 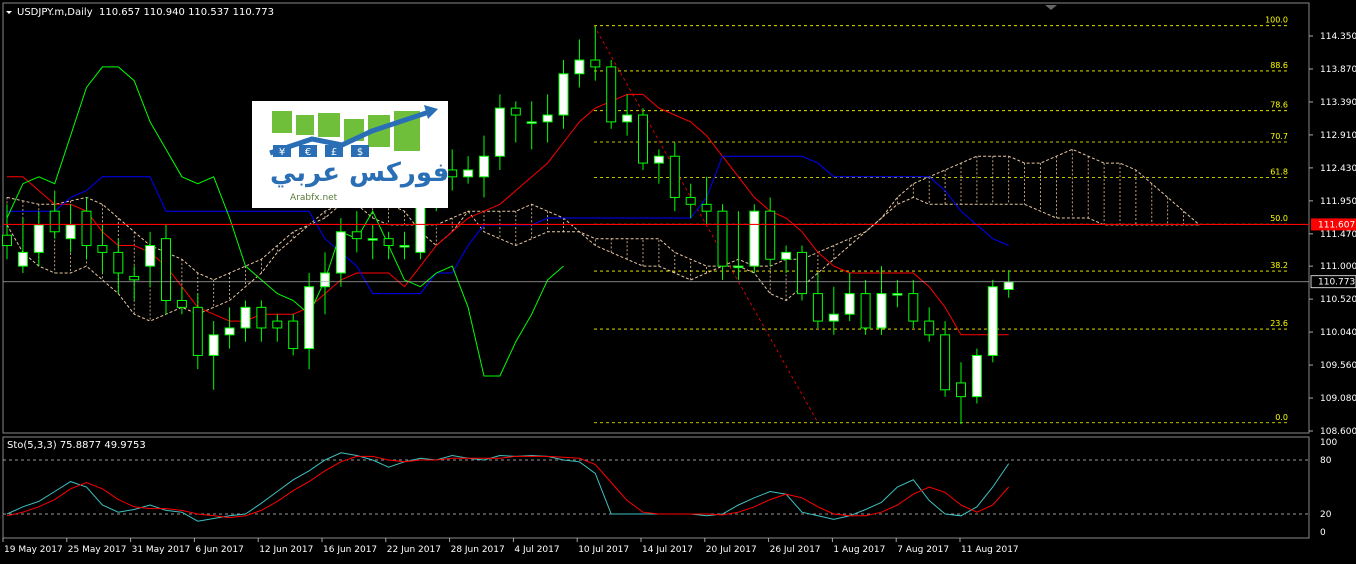 I want to click on logo-coin-letter: $, so click(x=360, y=152).